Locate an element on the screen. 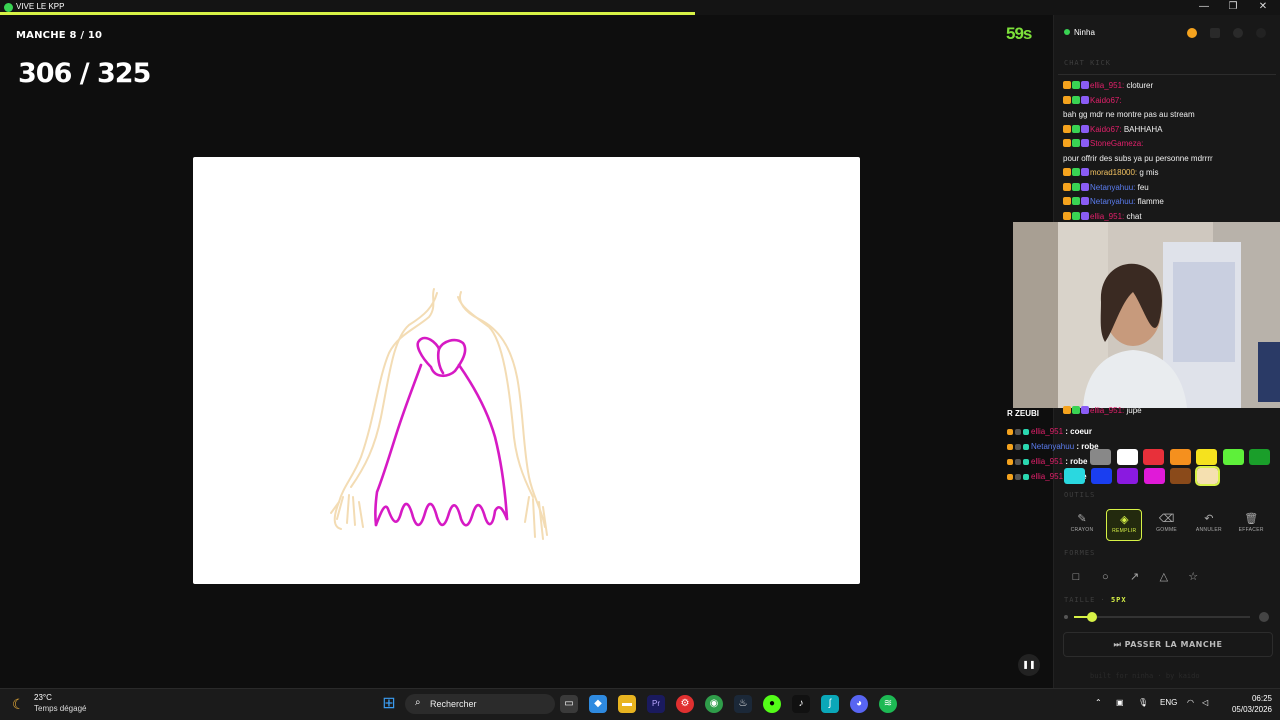 The width and height of the screenshot is (1280, 720). taskbar is located at coordinates (640, 704).